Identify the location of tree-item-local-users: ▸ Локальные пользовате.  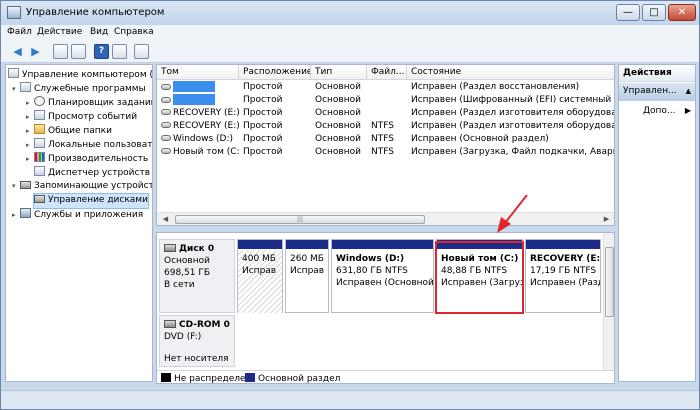
(89, 145).